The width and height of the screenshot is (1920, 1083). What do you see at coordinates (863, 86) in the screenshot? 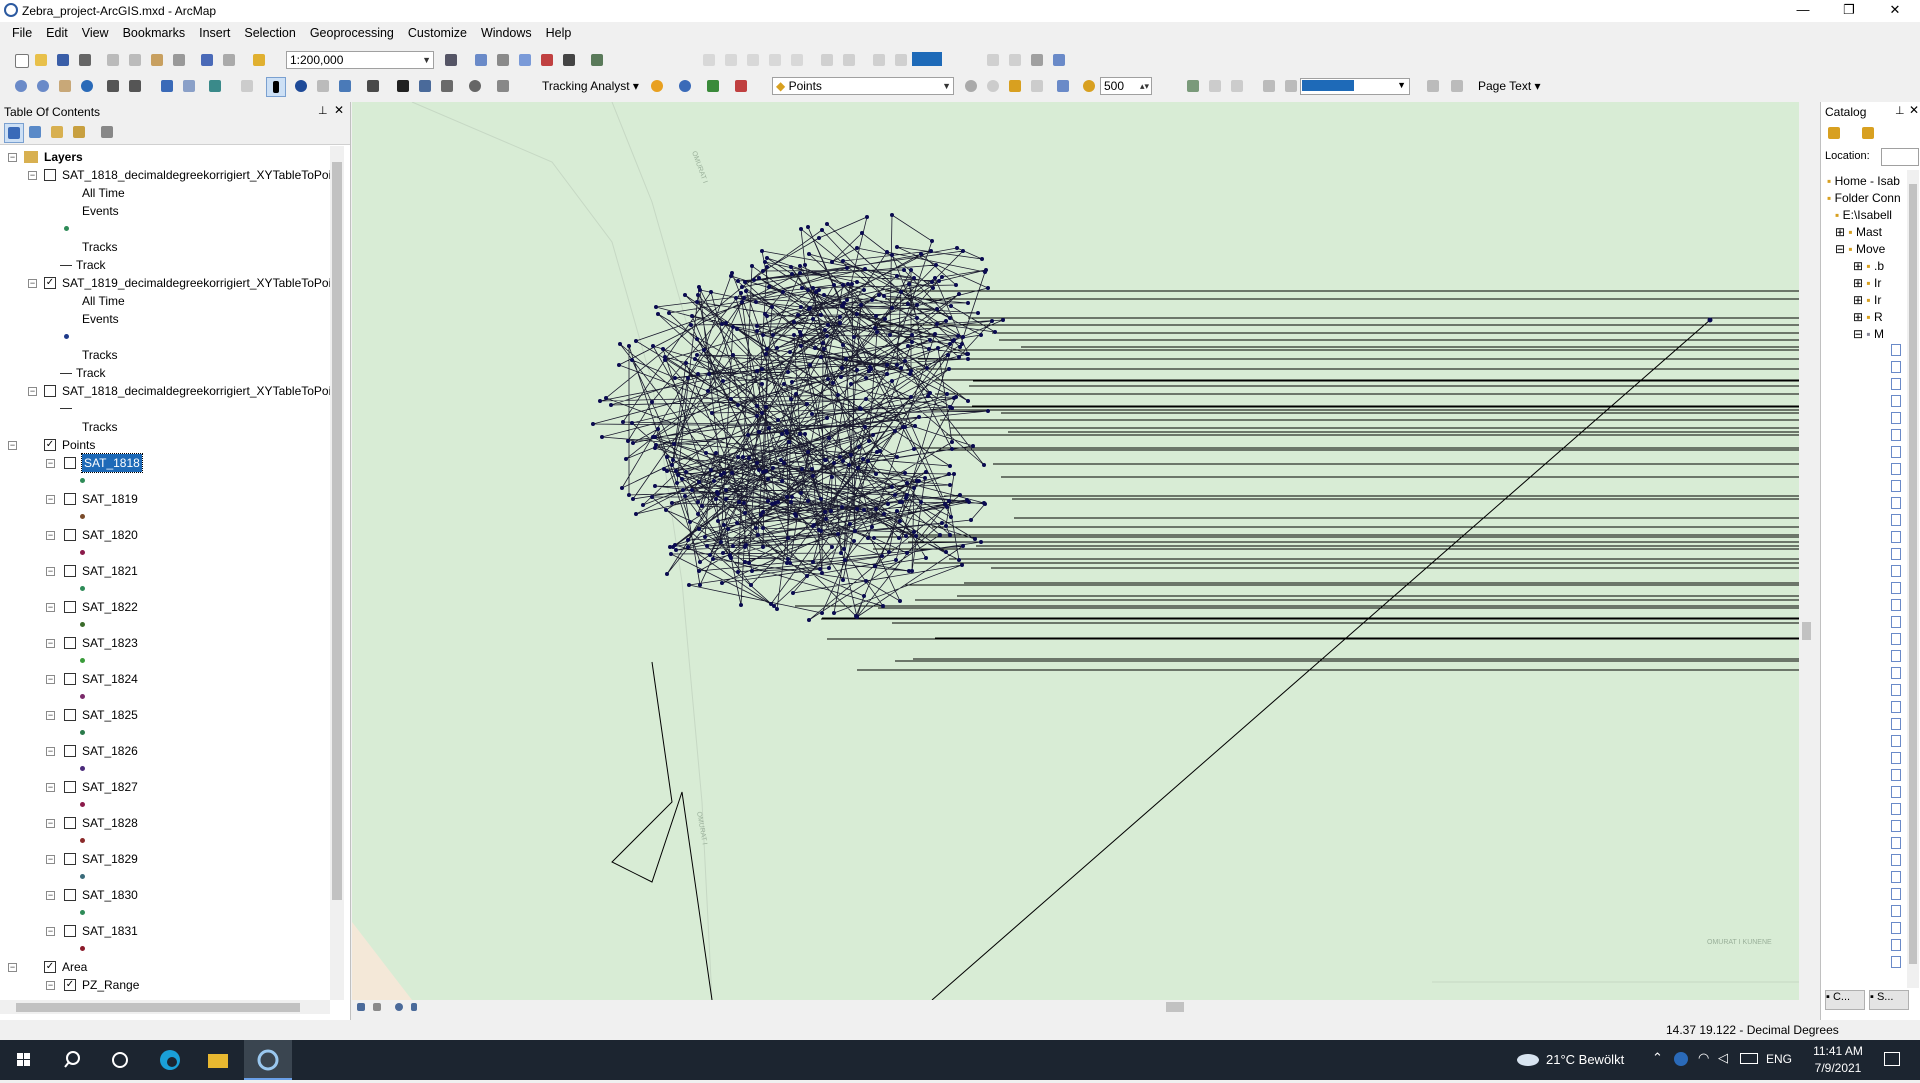
I see `target-layer-combo: ◆ Points ▼` at bounding box center [863, 86].